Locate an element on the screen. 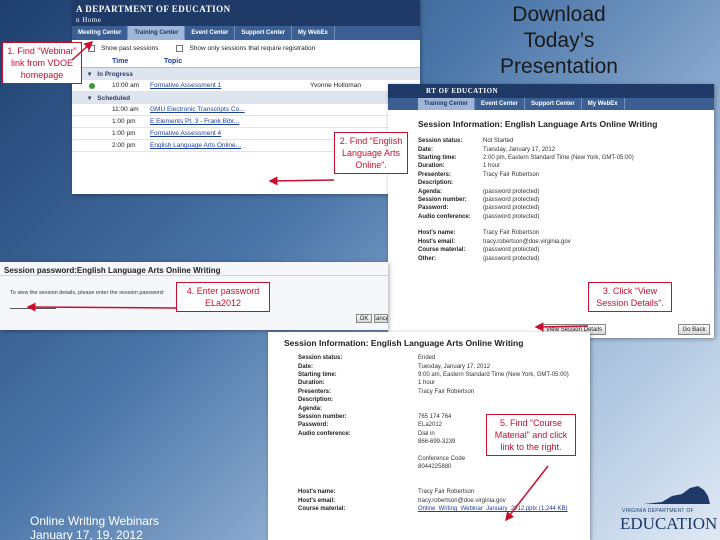 The image size is (720, 540). footer-line-2: January 17, 19, 2012 is located at coordinates (86, 534).